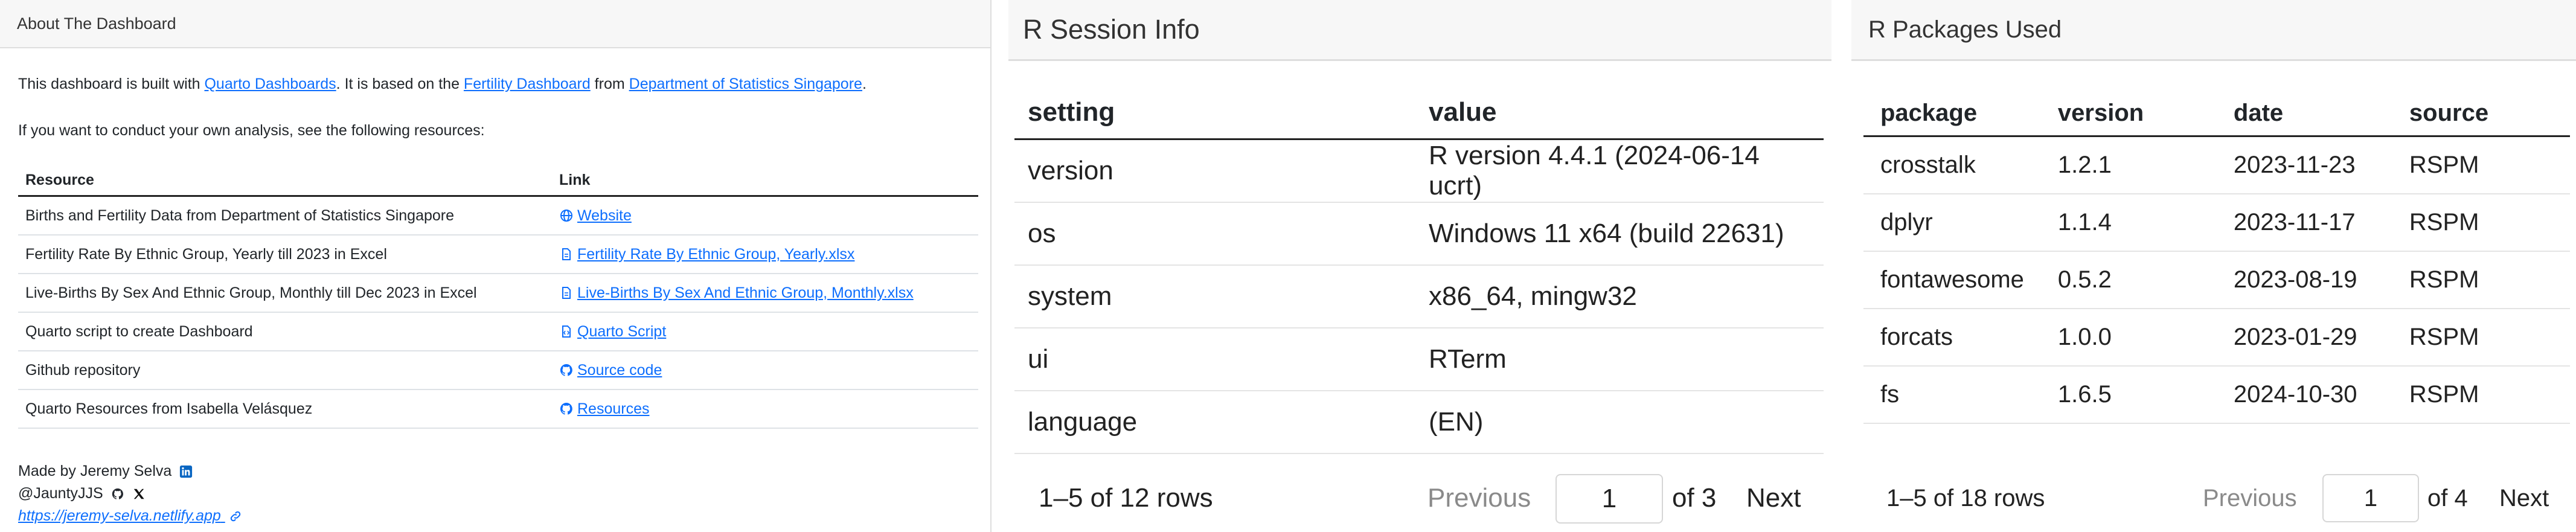 The height and width of the screenshot is (532, 2576). Describe the element at coordinates (2128, 114) in the screenshot. I see `version-column-header: version` at that location.